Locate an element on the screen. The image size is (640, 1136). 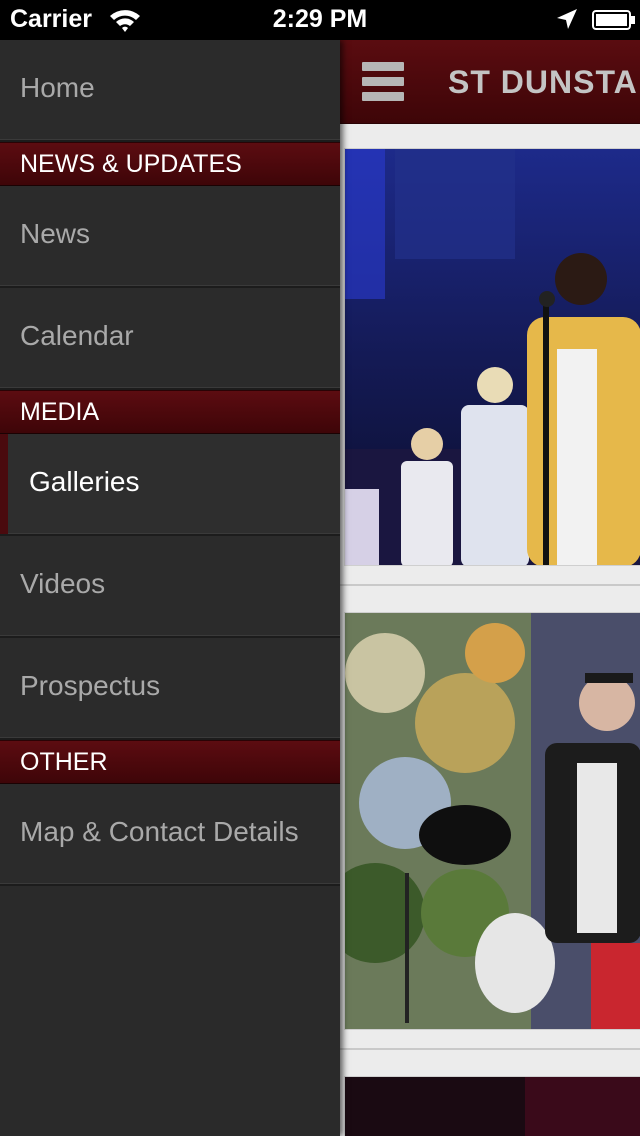
menu-item-label: Home is located at coordinates (57, 87).